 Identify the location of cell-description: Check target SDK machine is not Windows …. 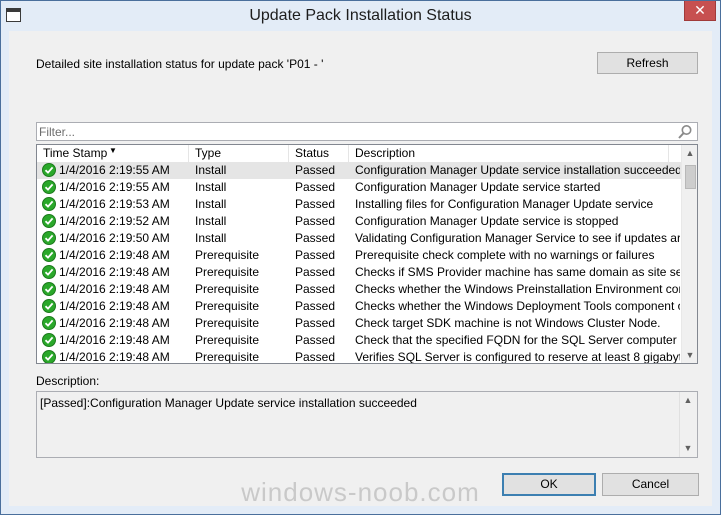
(508, 323).